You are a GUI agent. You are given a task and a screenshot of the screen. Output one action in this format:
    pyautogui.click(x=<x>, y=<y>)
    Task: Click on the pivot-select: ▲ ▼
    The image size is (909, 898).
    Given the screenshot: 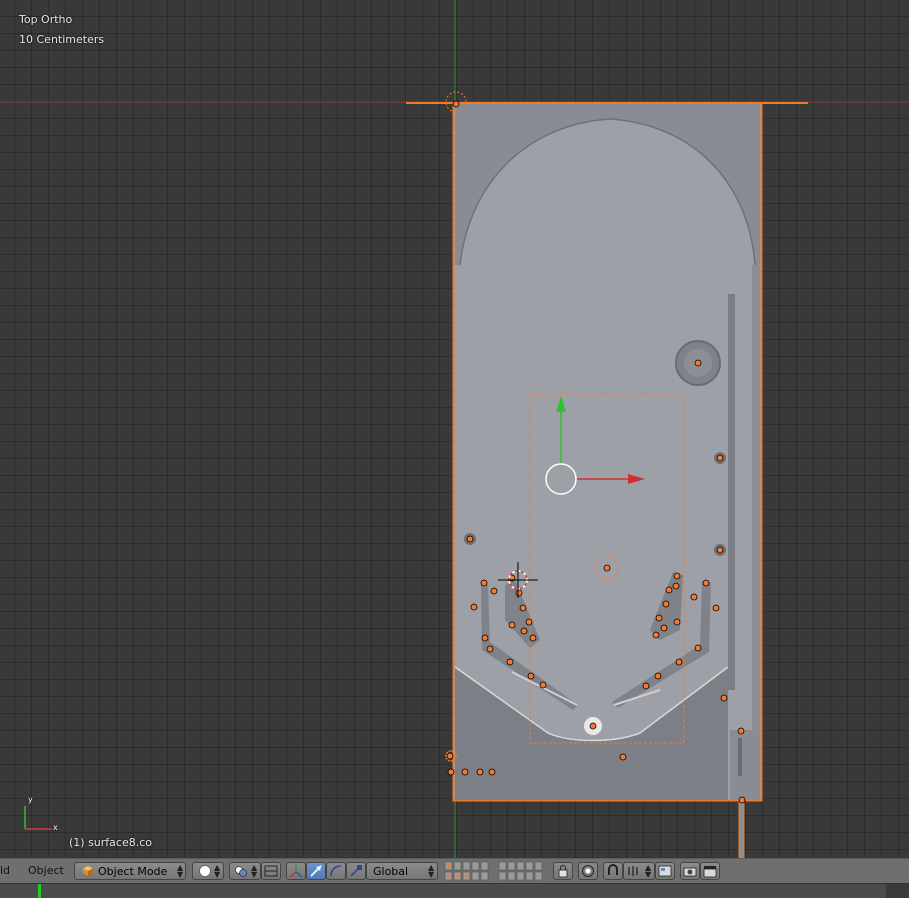 What is the action you would take?
    pyautogui.click(x=245, y=871)
    